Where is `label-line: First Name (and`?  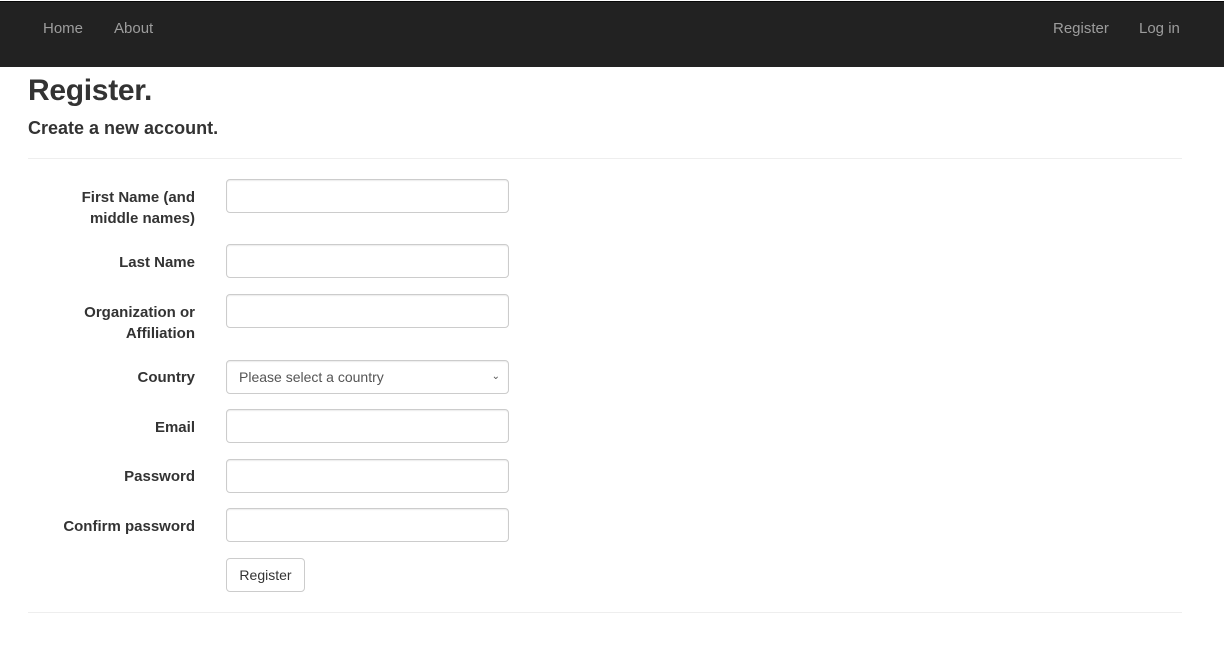 label-line: First Name (and is located at coordinates (138, 197).